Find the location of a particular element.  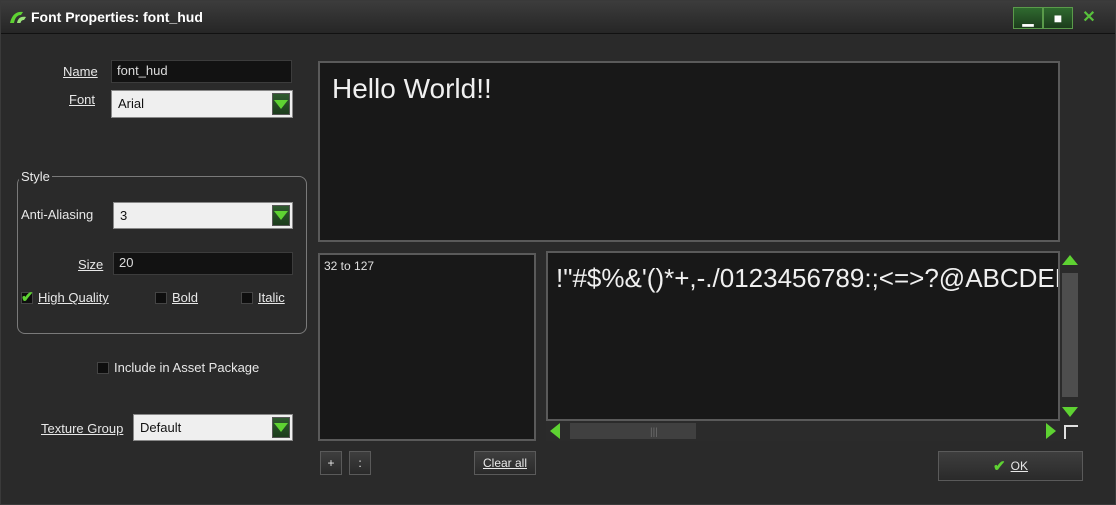

texture-group-select: Default is located at coordinates (213, 427).